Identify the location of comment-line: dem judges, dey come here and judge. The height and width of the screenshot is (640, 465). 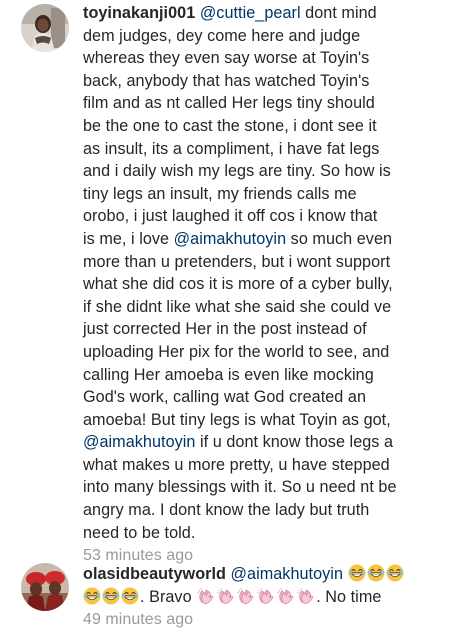
(269, 36).